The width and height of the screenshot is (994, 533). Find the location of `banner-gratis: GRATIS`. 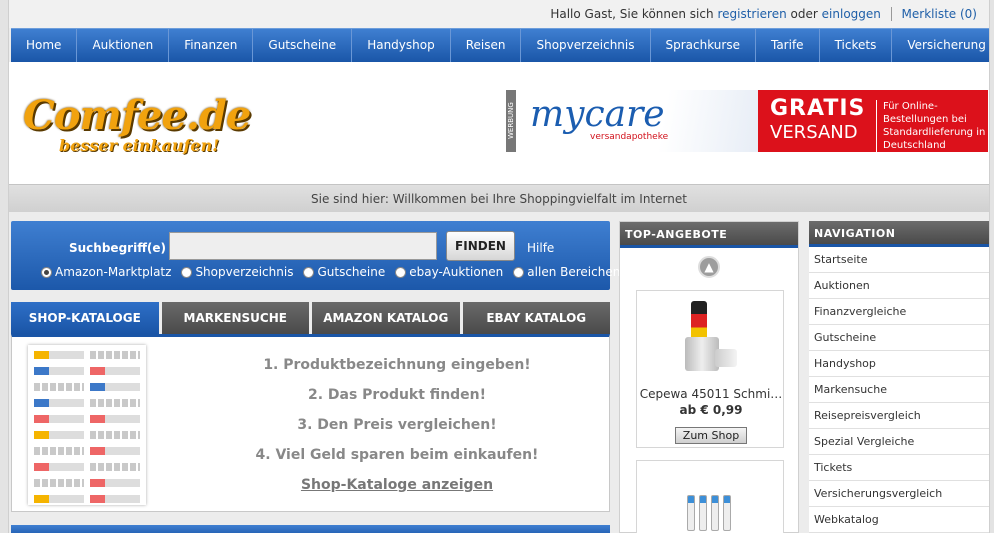

banner-gratis: GRATIS is located at coordinates (818, 108).